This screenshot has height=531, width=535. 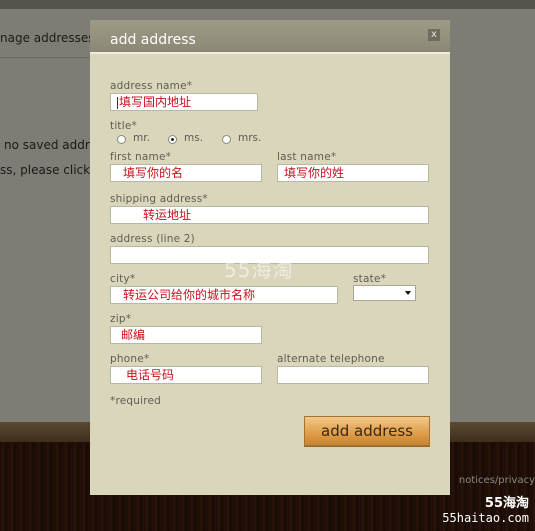 I want to click on radio-mrs-label: mrs., so click(x=250, y=138).